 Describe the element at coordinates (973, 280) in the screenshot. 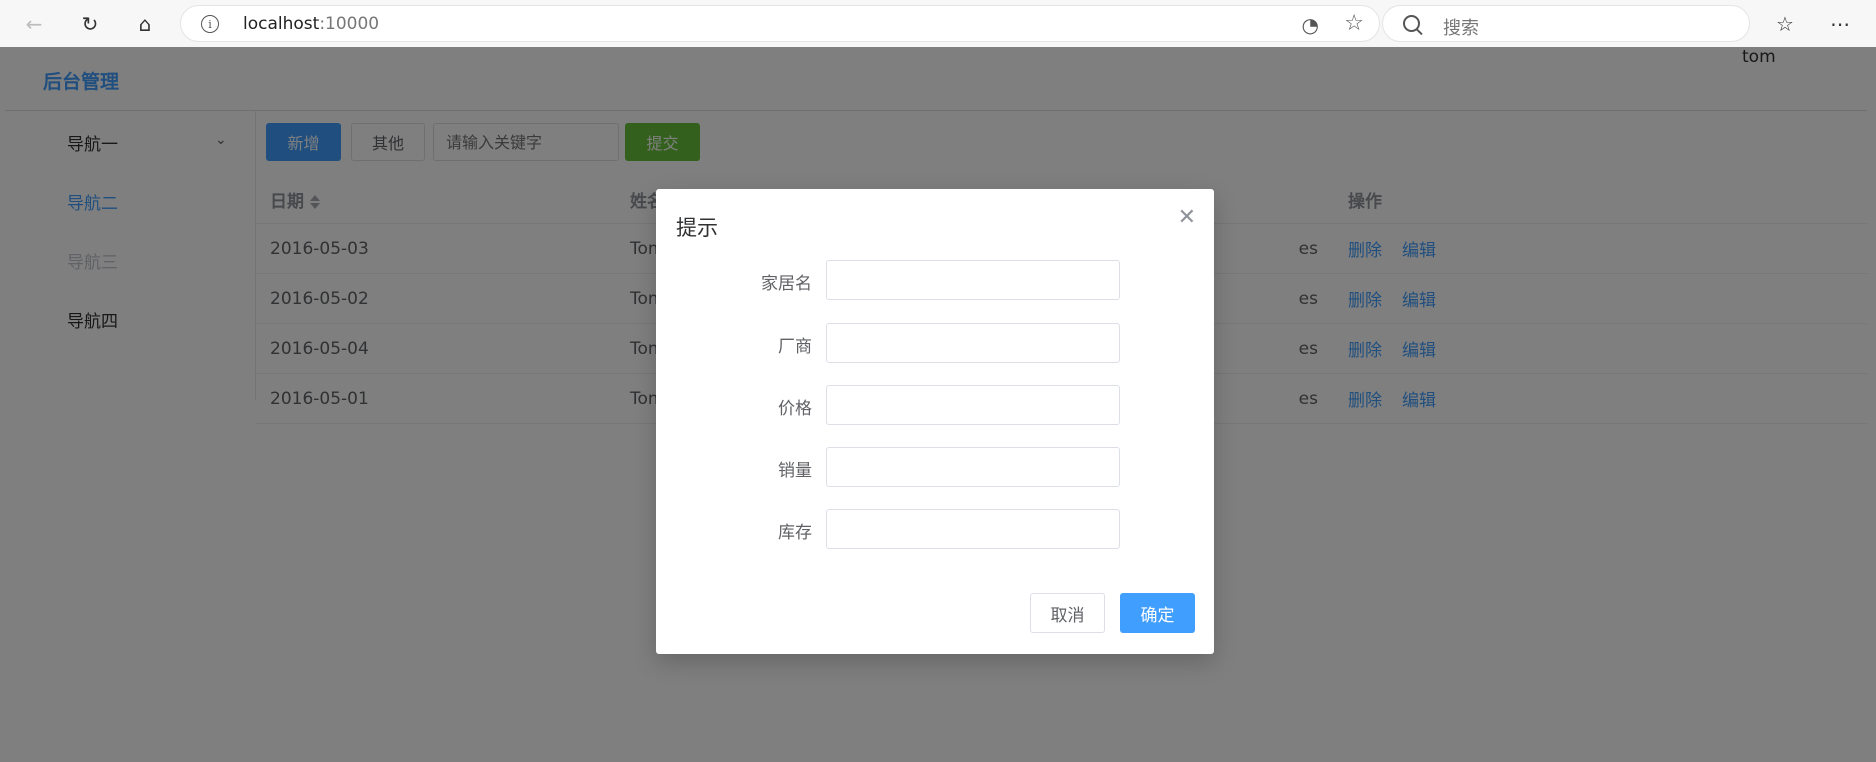

I see `name-input` at that location.